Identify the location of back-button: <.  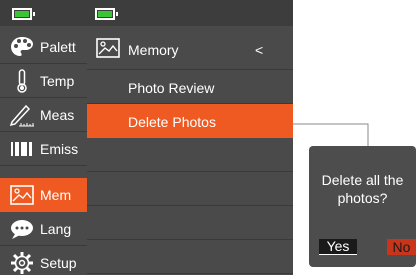
(259, 50).